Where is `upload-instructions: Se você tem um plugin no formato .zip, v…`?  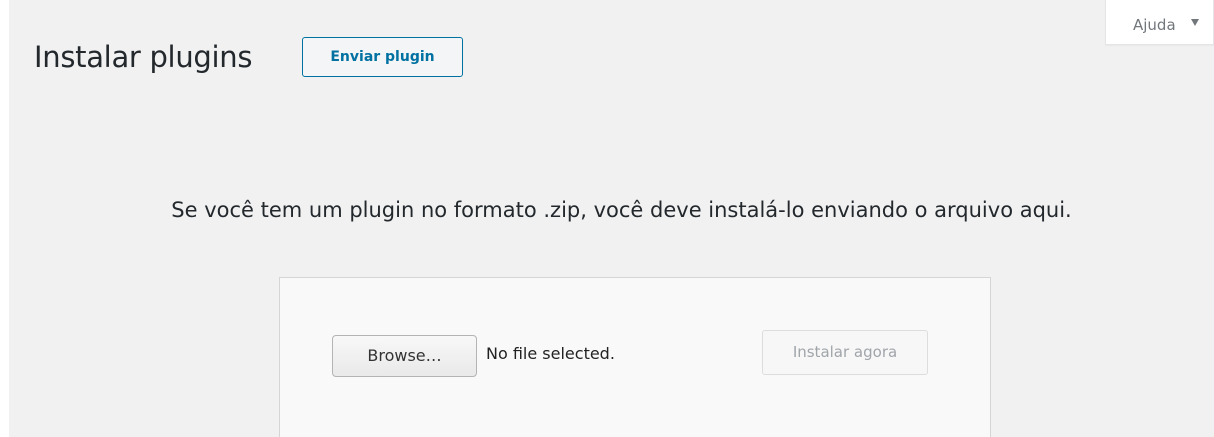 upload-instructions: Se você tem um plugin no formato .zip, v… is located at coordinates (621, 210).